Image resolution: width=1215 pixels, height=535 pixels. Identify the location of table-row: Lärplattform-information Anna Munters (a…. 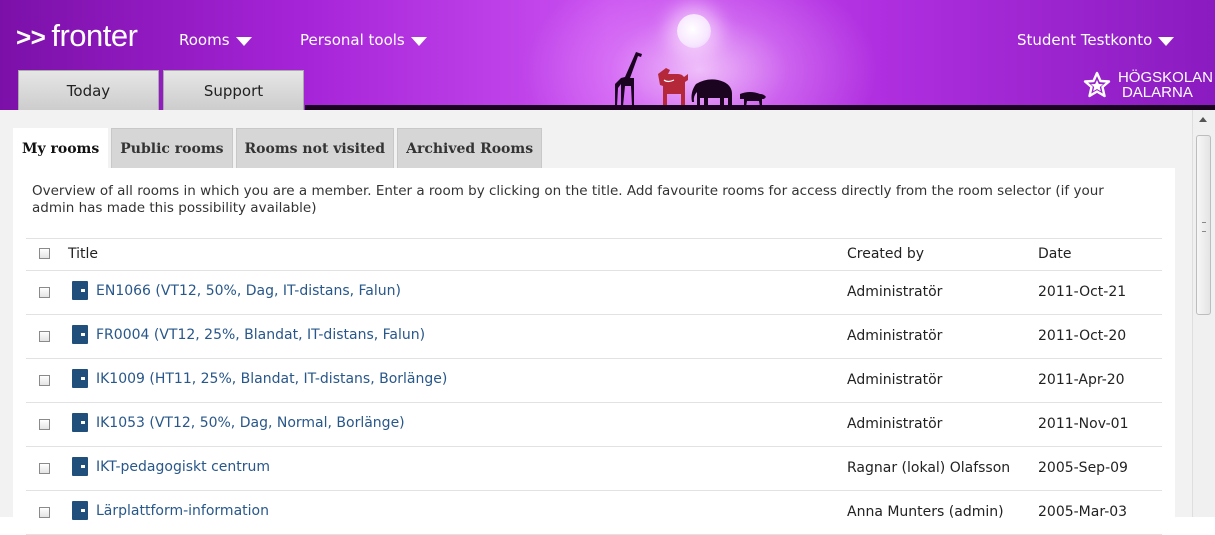
(594, 513).